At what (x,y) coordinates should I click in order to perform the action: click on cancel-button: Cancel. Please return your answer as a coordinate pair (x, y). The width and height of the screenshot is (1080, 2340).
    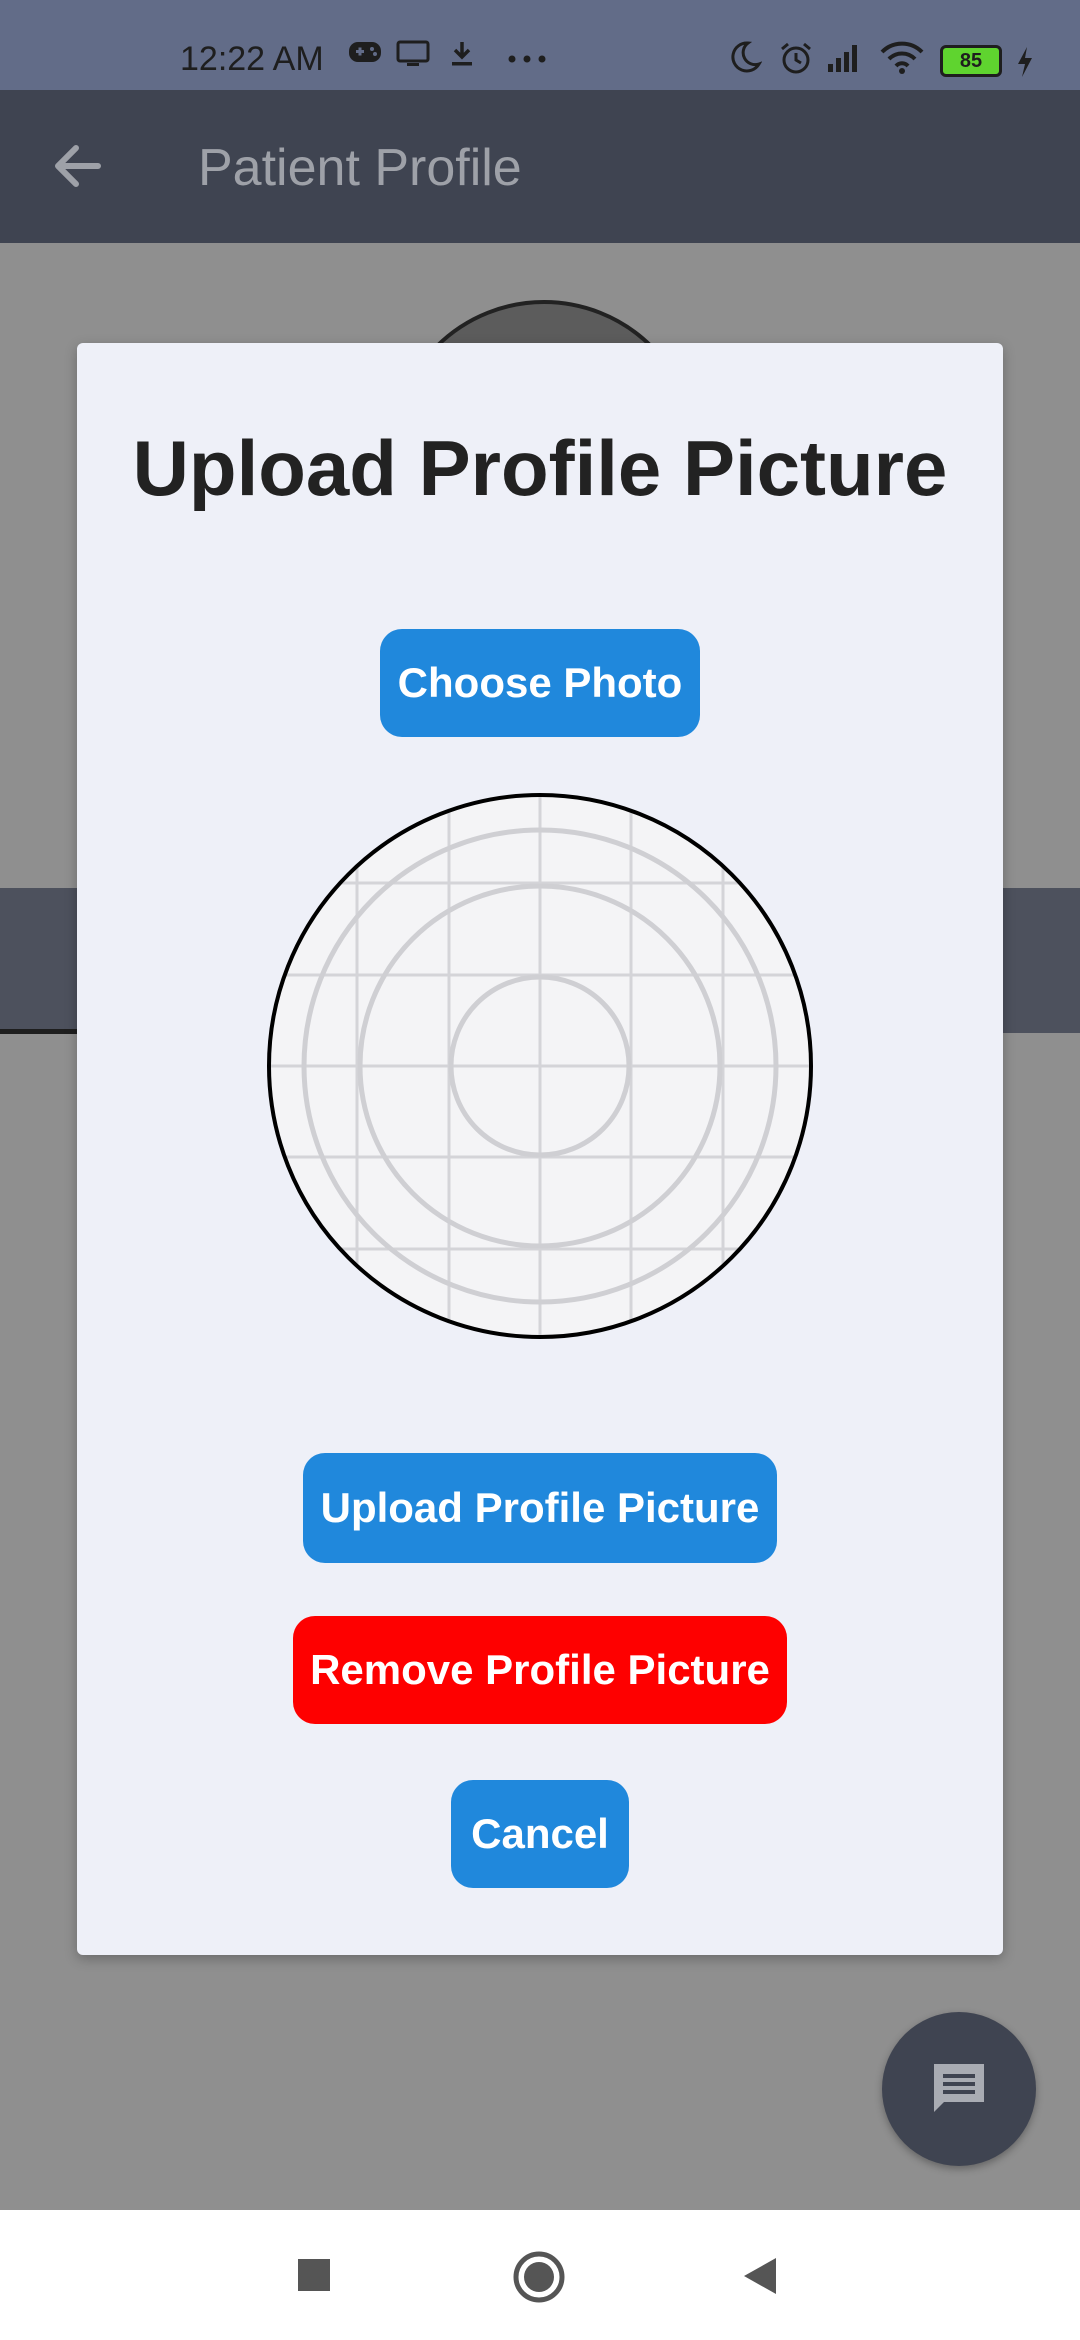
    Looking at the image, I should click on (540, 1834).